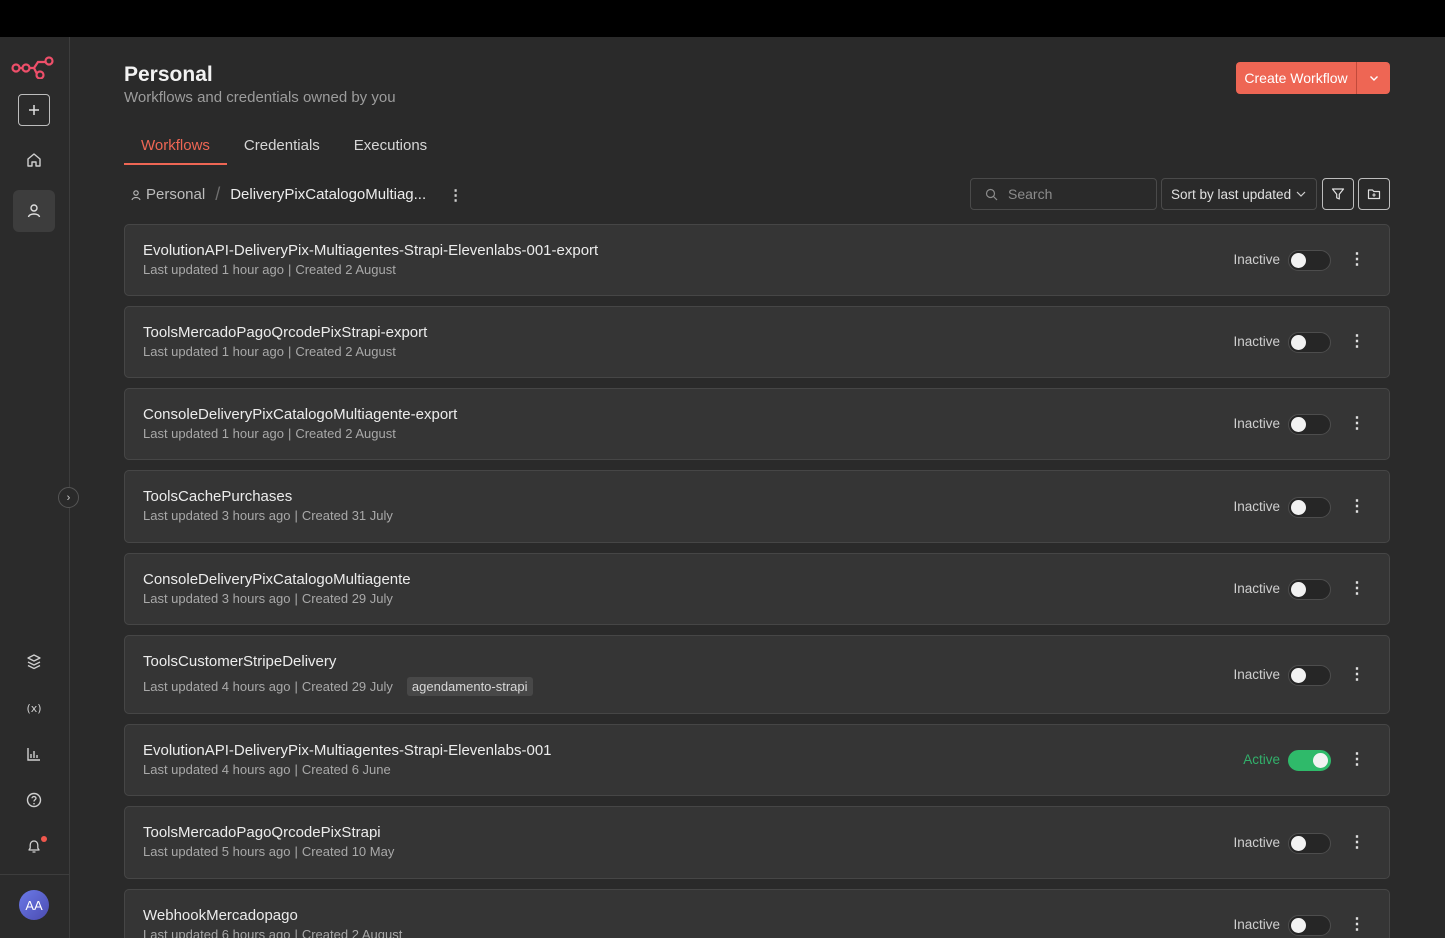 This screenshot has height=938, width=1445. I want to click on sidebar-item-help, so click(34, 800).